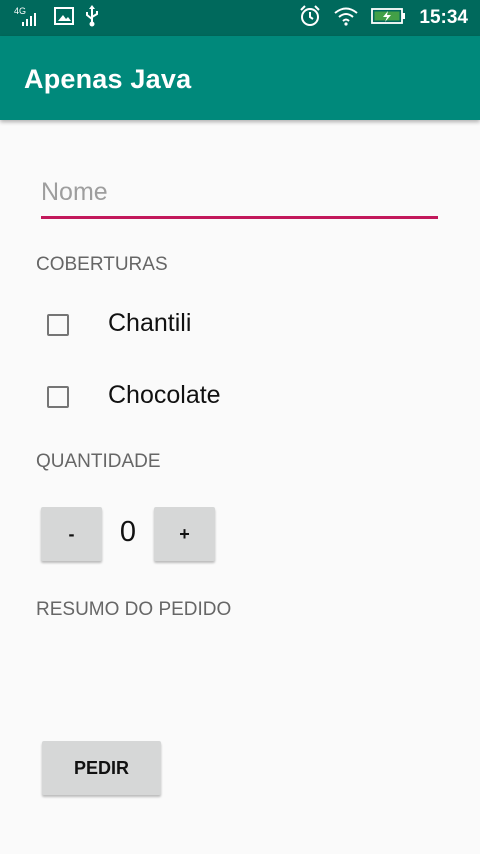 The image size is (480, 854). I want to click on checkbox-chocolate: Chocolate, so click(134, 396).